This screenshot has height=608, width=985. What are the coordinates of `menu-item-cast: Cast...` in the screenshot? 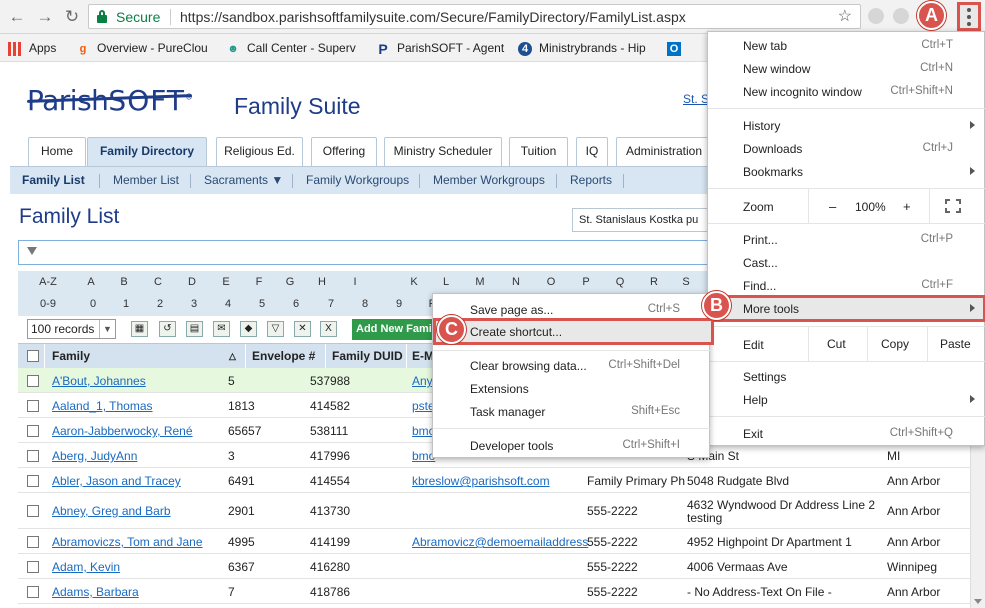 It's located at (846, 262).